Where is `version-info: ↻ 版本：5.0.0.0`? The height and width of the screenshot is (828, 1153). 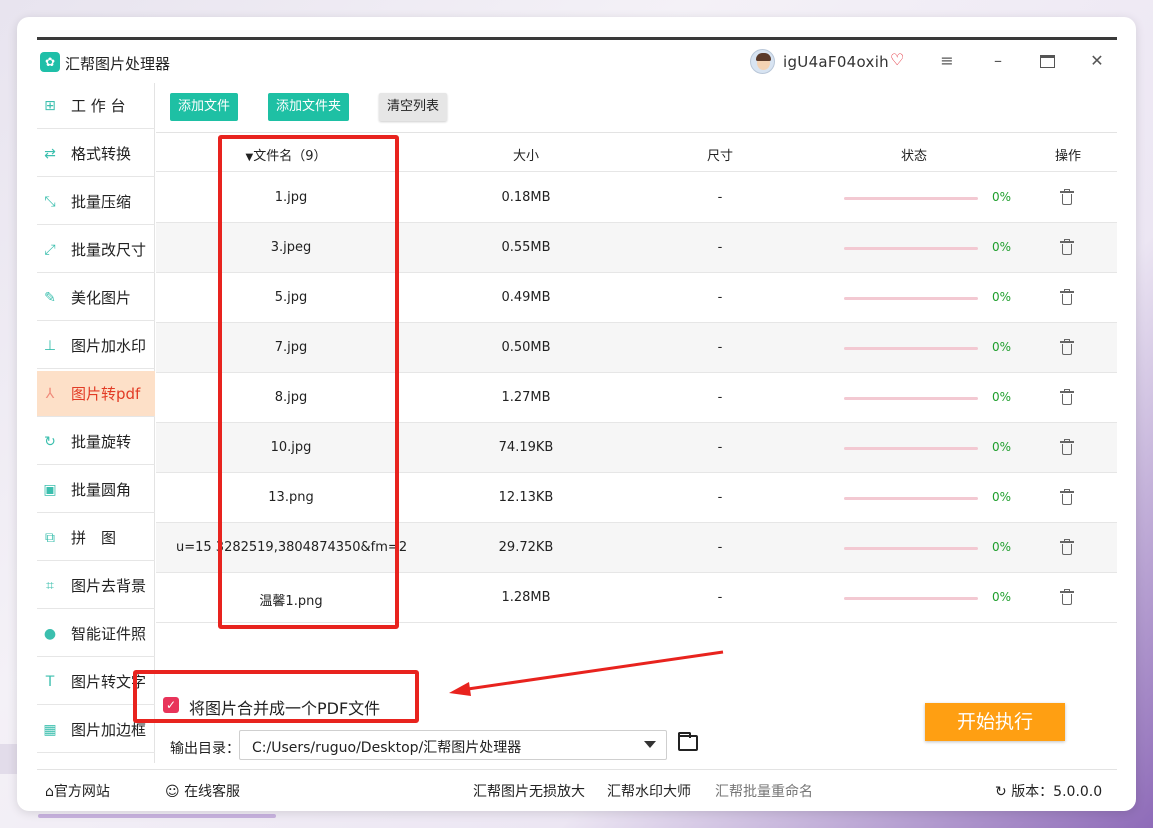
version-info: ↻ 版本：5.0.0.0 is located at coordinates (1048, 791).